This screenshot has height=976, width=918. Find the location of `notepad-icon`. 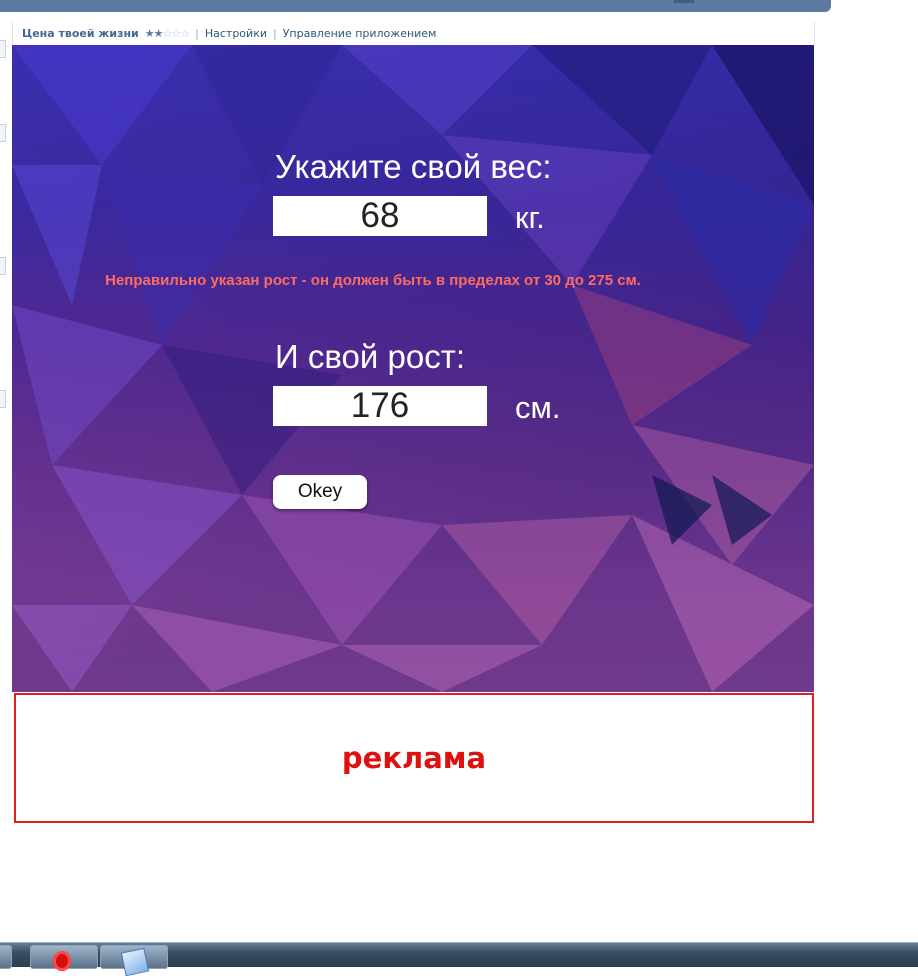

notepad-icon is located at coordinates (135, 961).